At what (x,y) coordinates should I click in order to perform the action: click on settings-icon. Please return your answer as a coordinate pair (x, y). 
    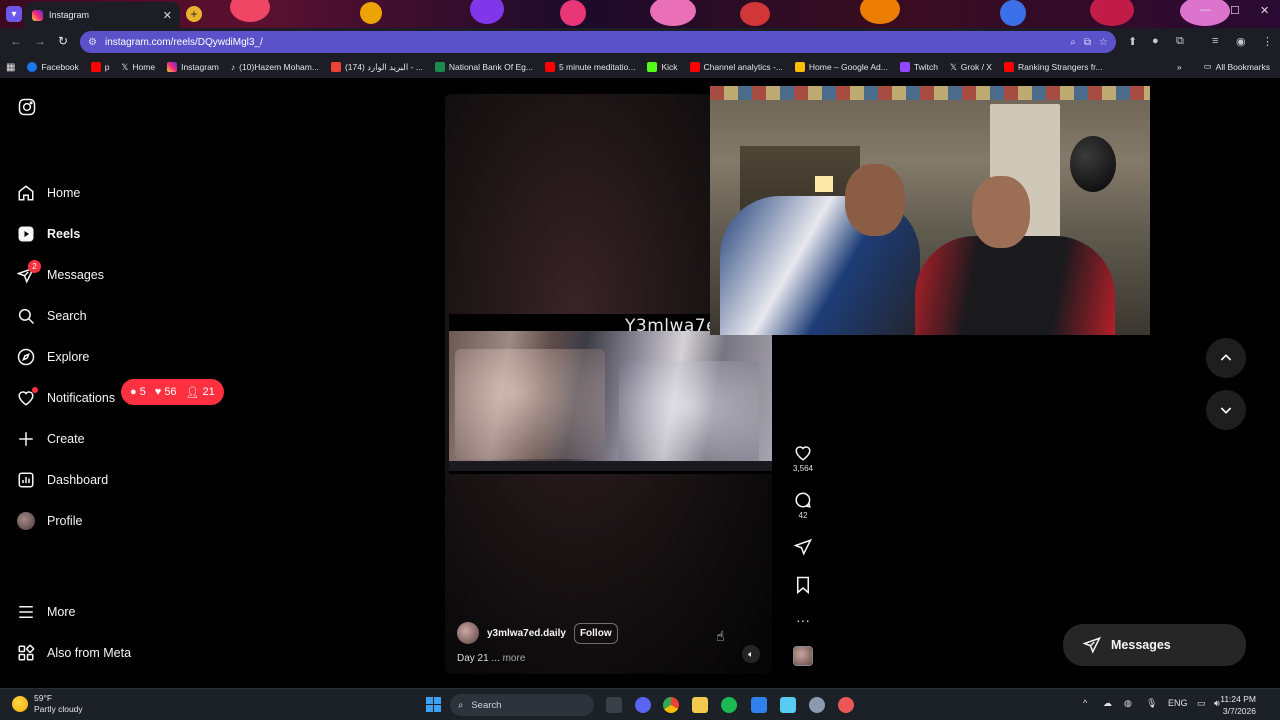
    Looking at the image, I should click on (817, 705).